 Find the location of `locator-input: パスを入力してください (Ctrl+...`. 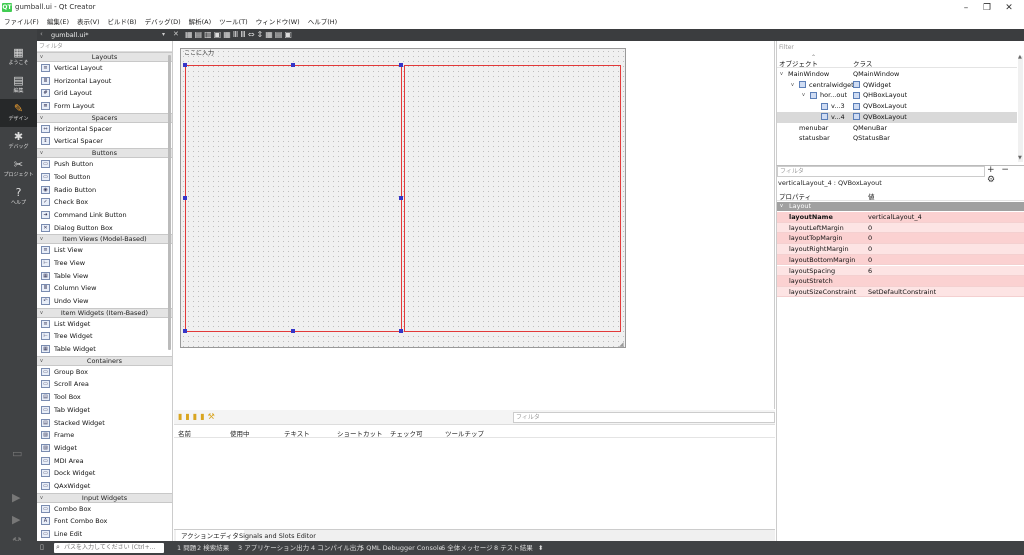

locator-input: パスを入力してください (Ctrl+... is located at coordinates (109, 547).